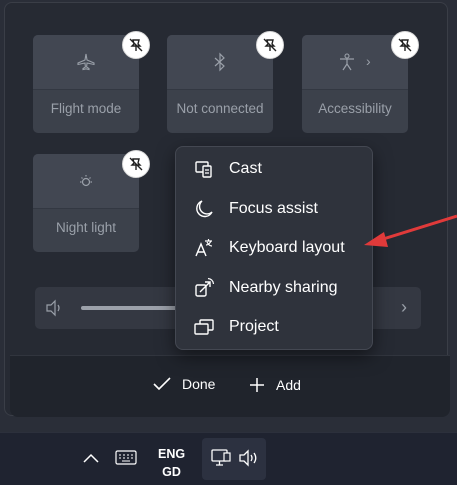 This screenshot has width=457, height=485. What do you see at coordinates (219, 62) in the screenshot?
I see `bluetooth-icon` at bounding box center [219, 62].